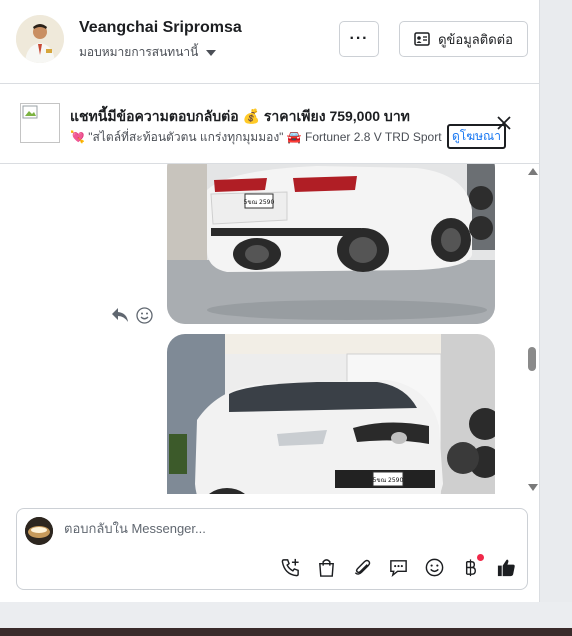  Describe the element at coordinates (471, 566) in the screenshot. I see `payment-button` at that location.